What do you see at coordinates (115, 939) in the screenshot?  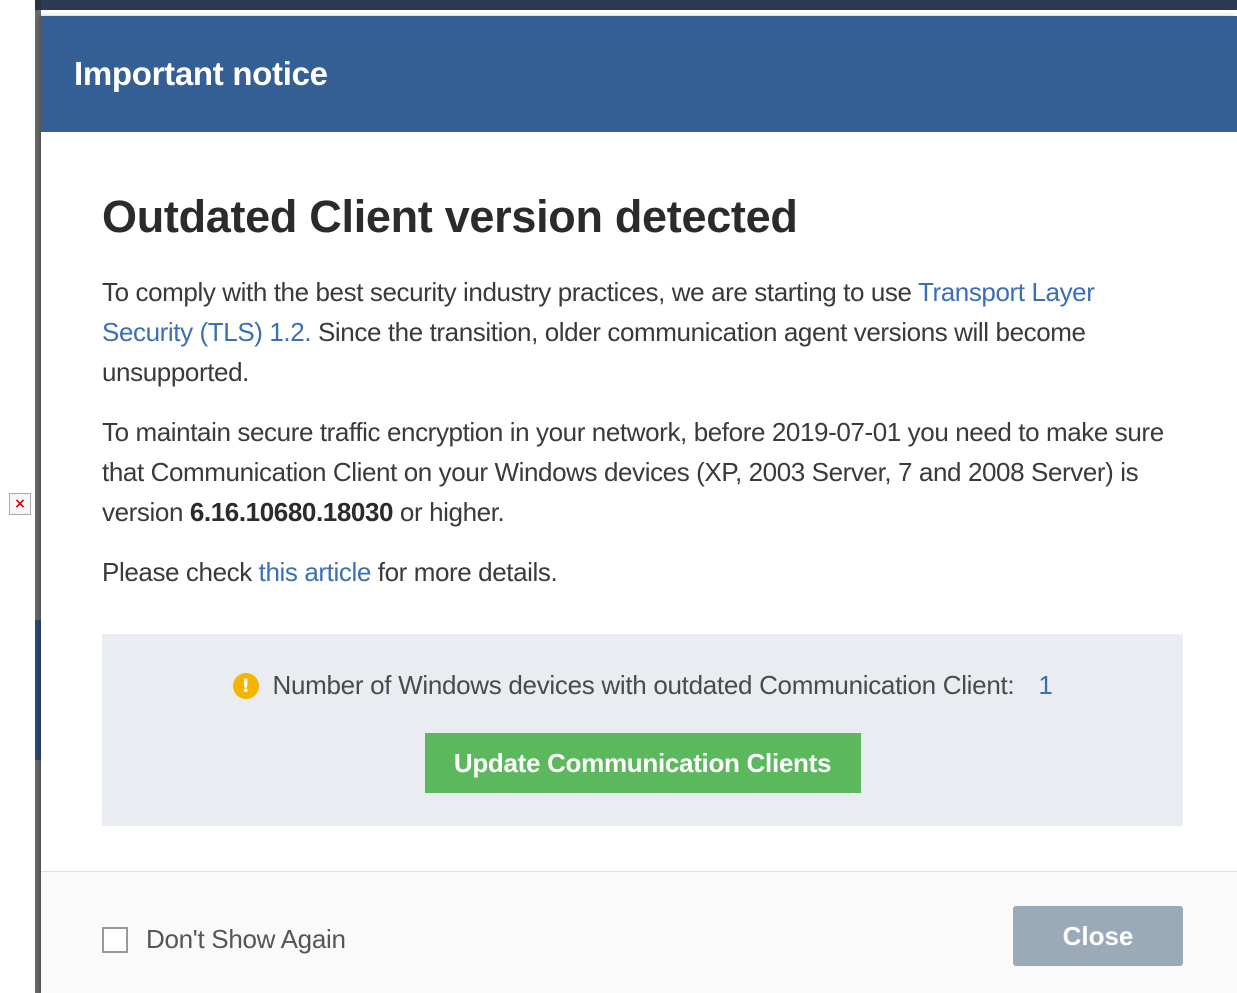 I see `dont-show-again-checkbox` at bounding box center [115, 939].